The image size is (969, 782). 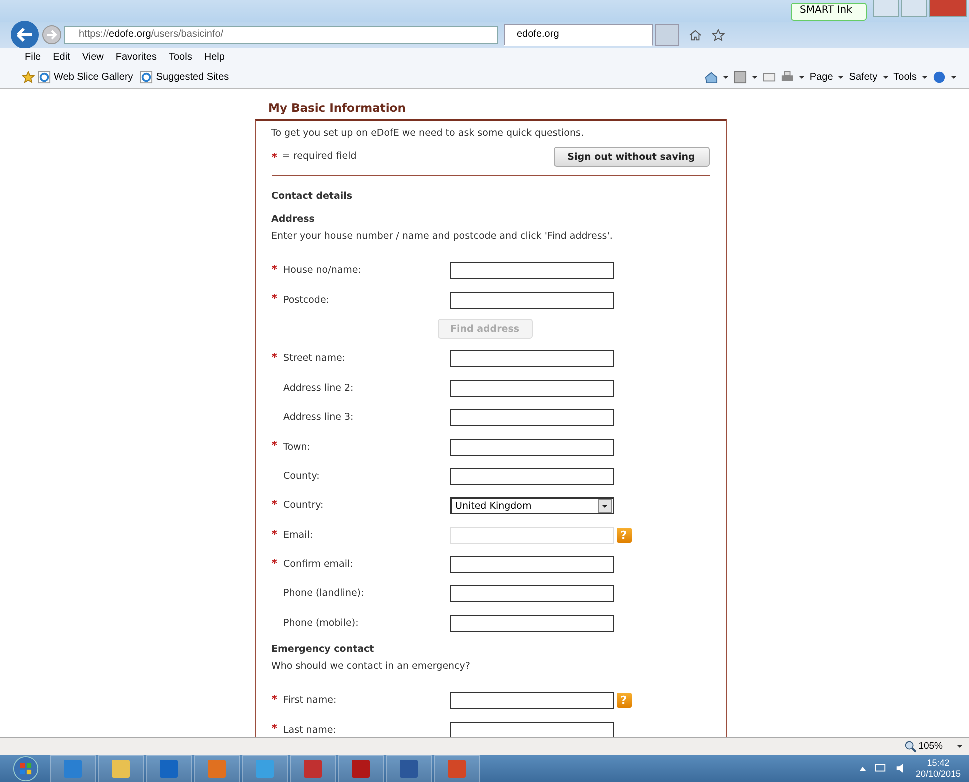 I want to click on favorite-link: Web Slice Gallery, so click(x=94, y=77).